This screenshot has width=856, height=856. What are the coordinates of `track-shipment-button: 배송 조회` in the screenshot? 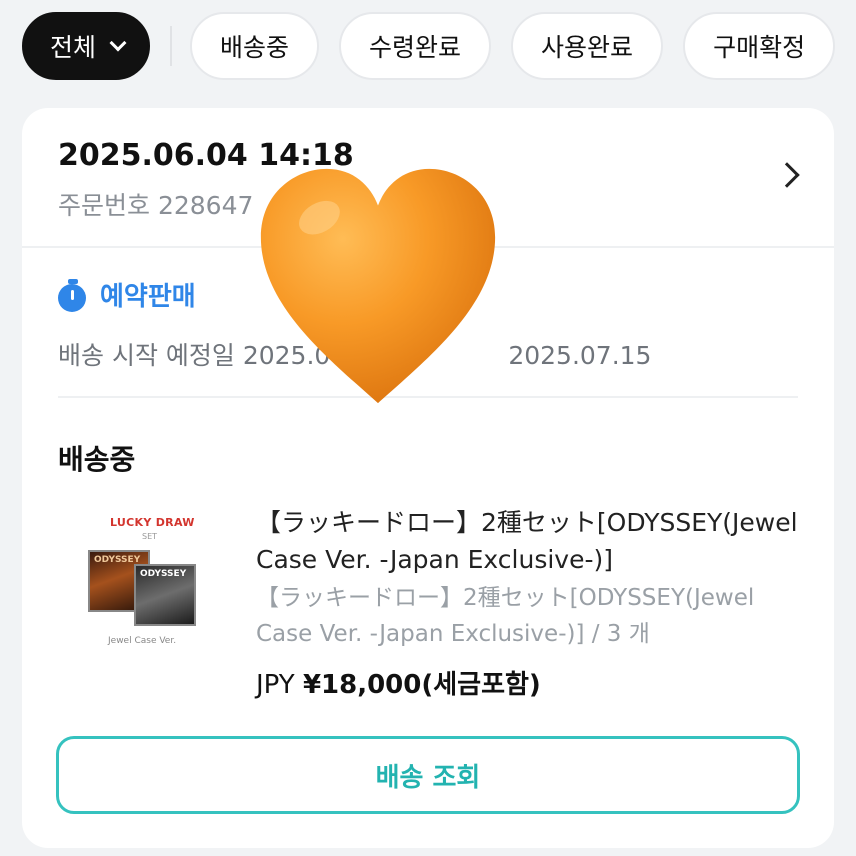 It's located at (428, 775).